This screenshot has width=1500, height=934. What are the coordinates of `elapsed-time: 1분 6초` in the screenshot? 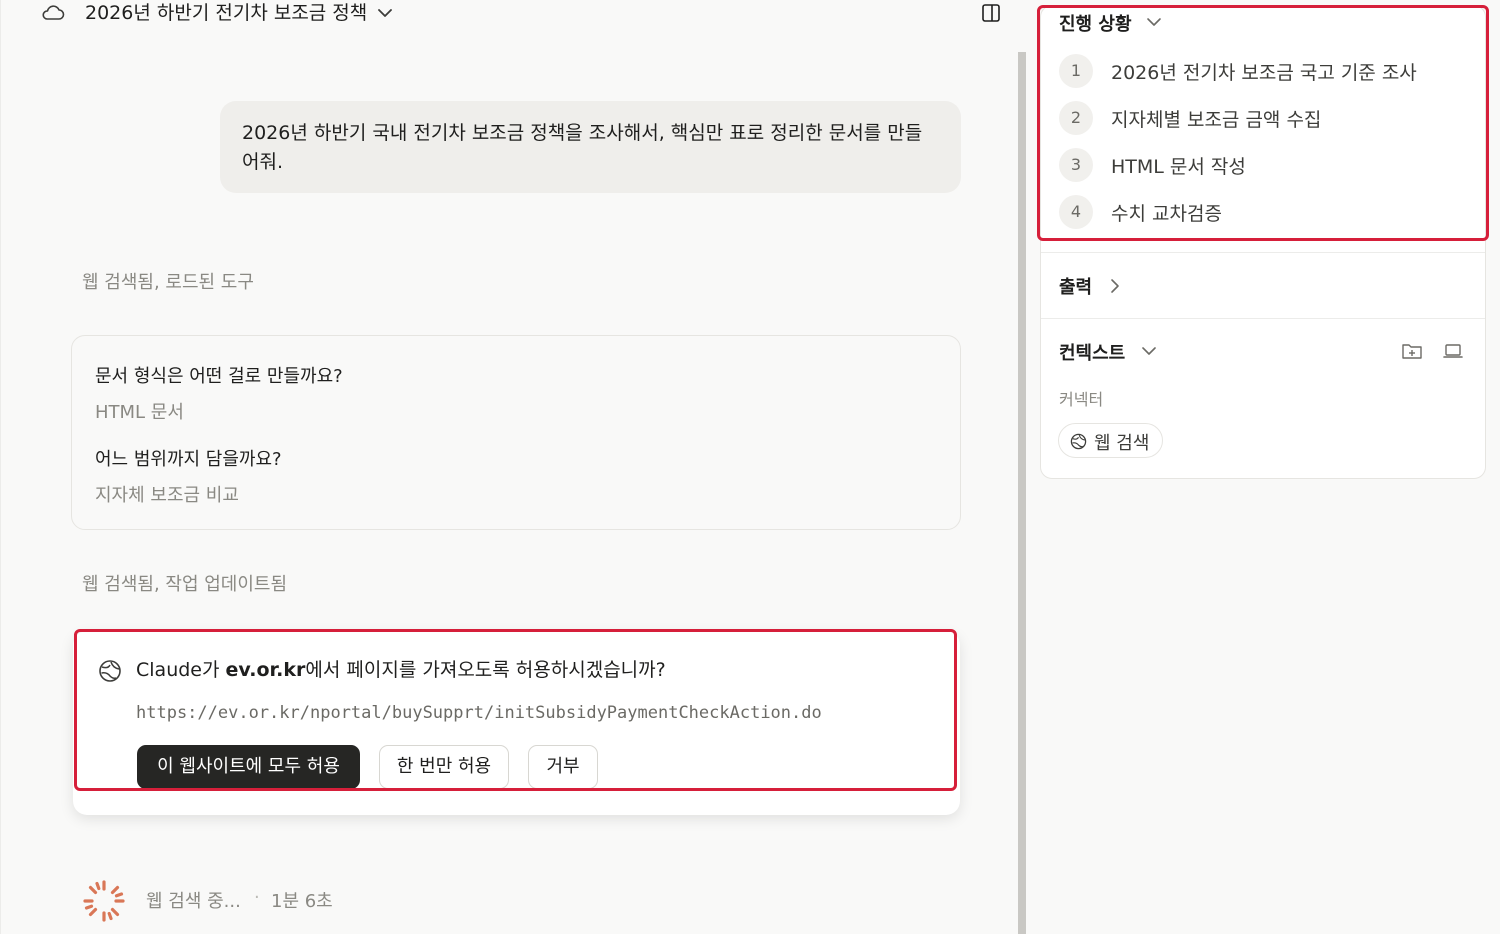 It's located at (302, 901).